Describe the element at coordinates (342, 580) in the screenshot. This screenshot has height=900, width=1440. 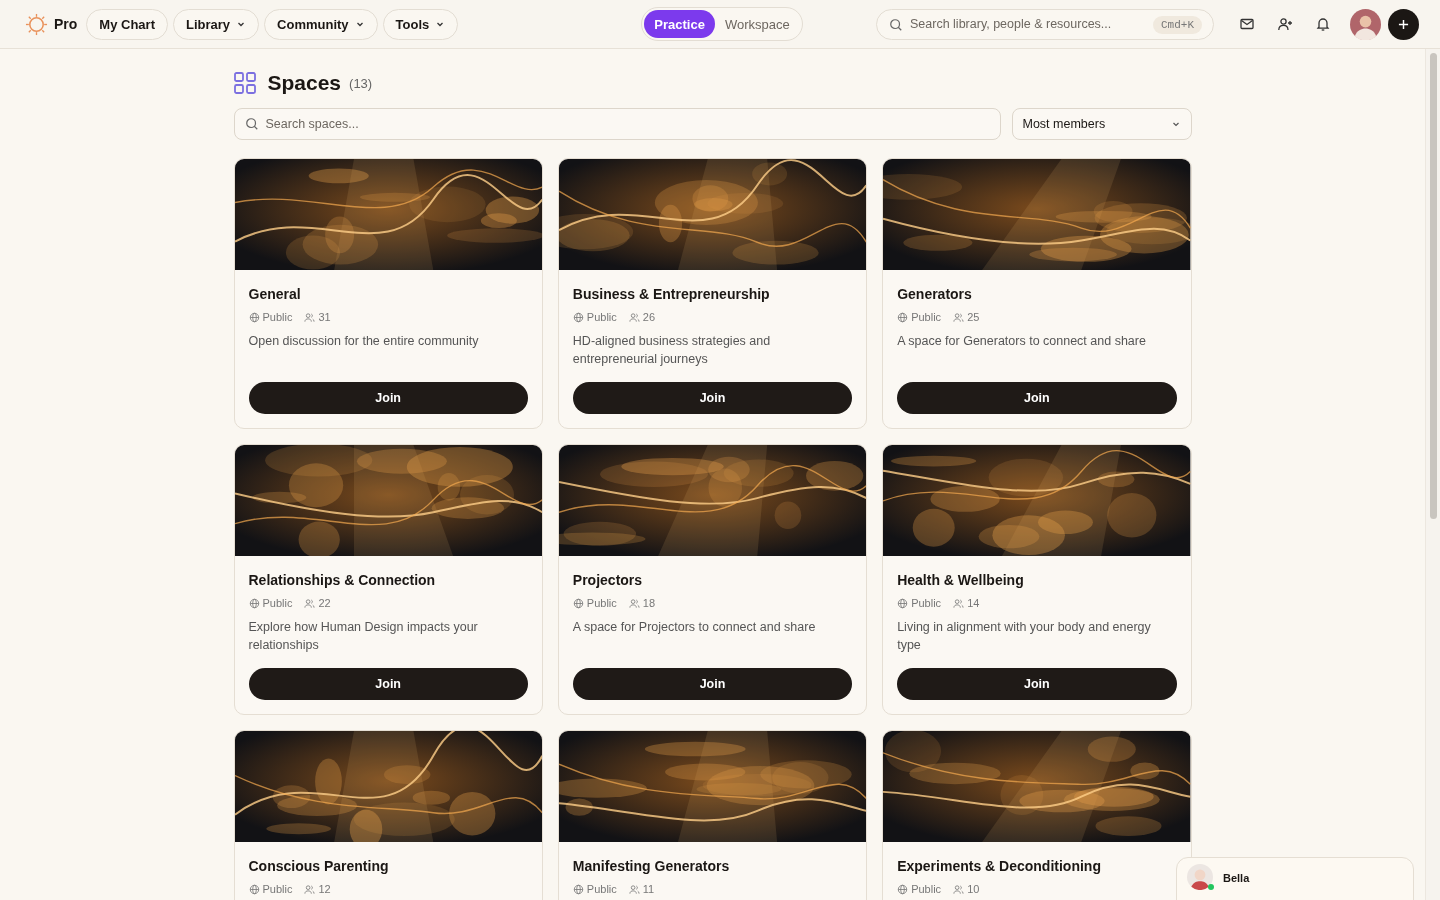
I see `space-name: Relationships & Connection` at that location.